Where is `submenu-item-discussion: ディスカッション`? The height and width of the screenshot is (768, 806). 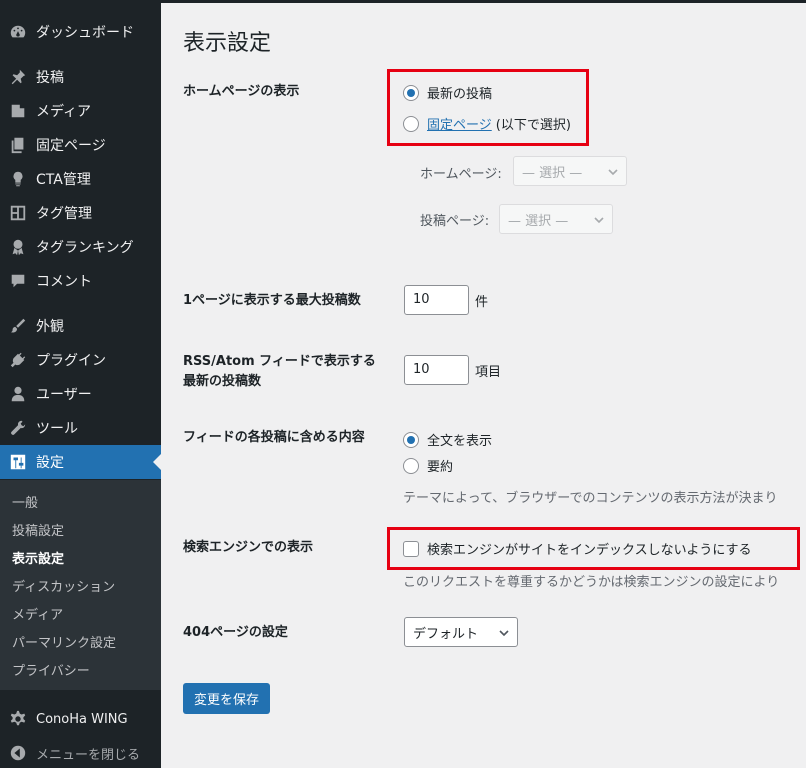 submenu-item-discussion: ディスカッション is located at coordinates (63, 585).